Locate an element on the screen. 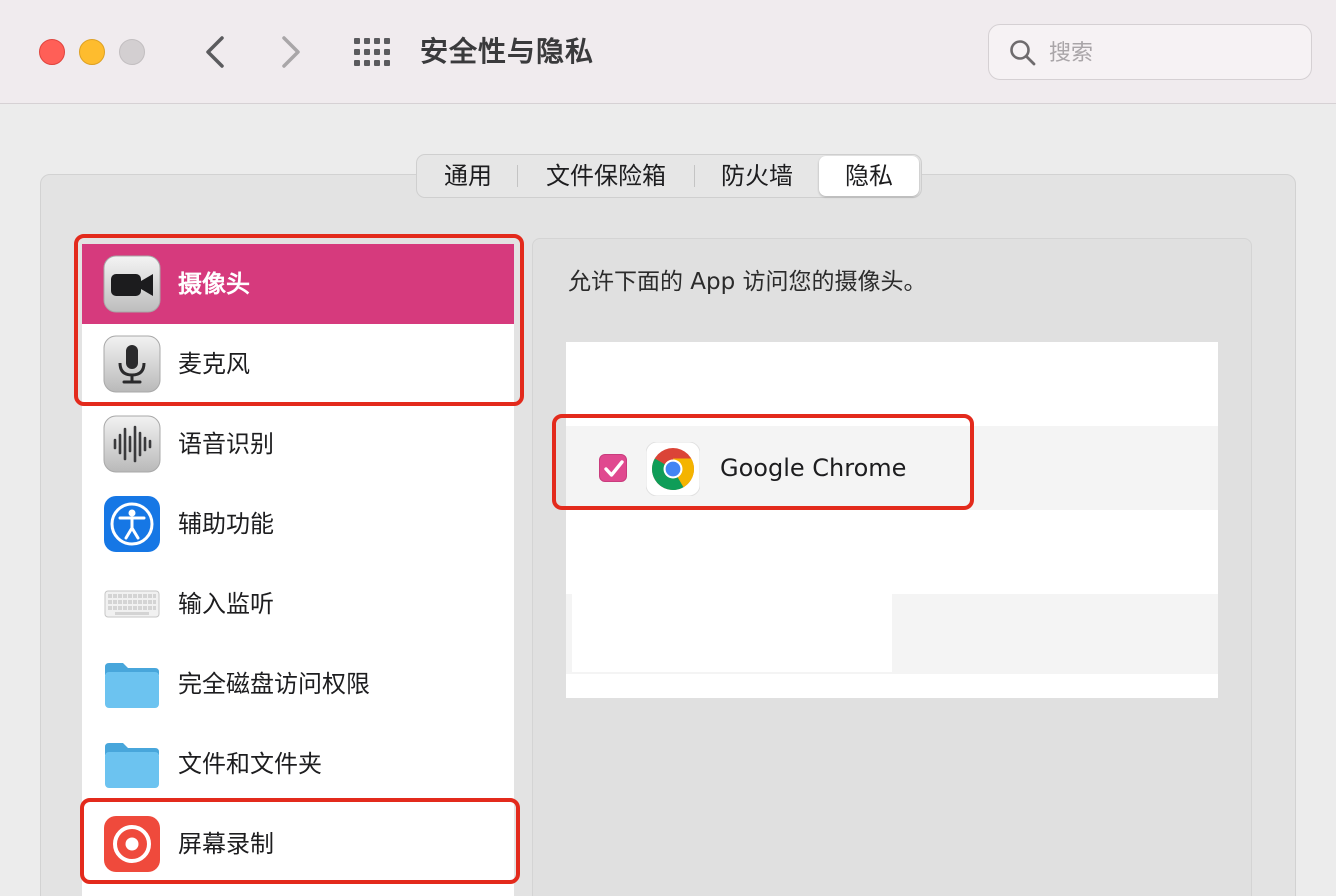 Image resolution: width=1336 pixels, height=896 pixels. sidebar-item-accessibility: 辅助功能 is located at coordinates (298, 524).